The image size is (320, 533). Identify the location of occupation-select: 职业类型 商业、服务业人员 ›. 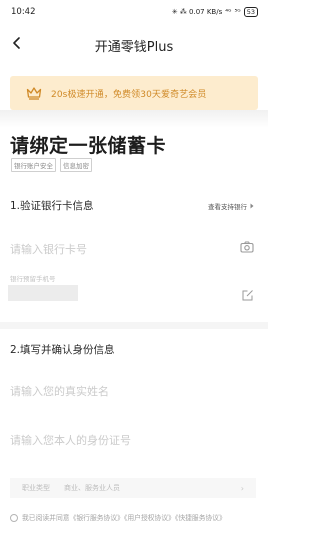
(133, 488).